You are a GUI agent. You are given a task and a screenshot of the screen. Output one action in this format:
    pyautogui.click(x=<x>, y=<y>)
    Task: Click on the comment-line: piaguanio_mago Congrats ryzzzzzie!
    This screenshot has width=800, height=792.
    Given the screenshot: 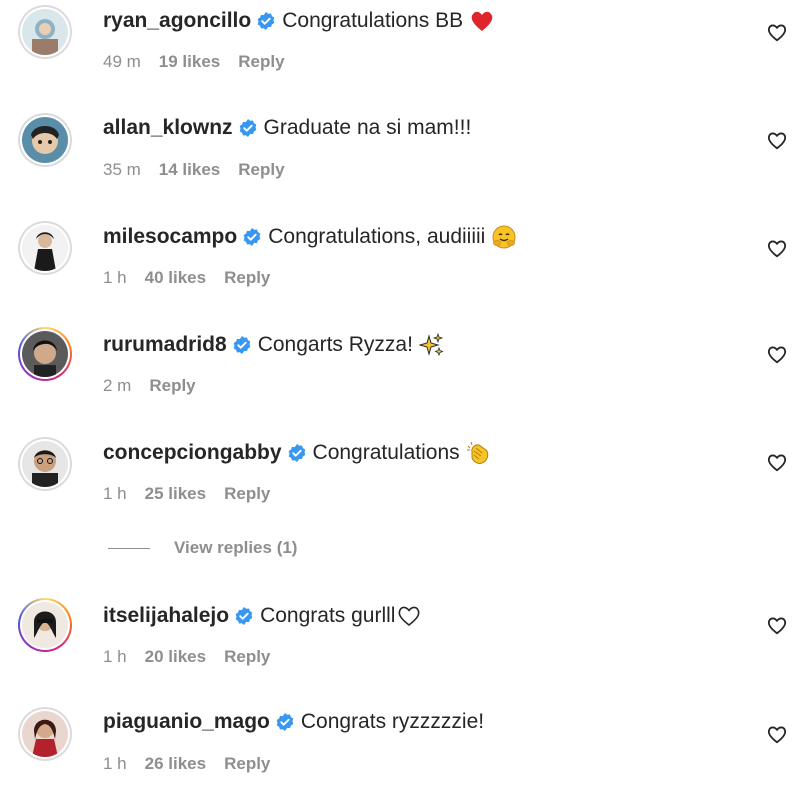 What is the action you would take?
    pyautogui.click(x=293, y=722)
    